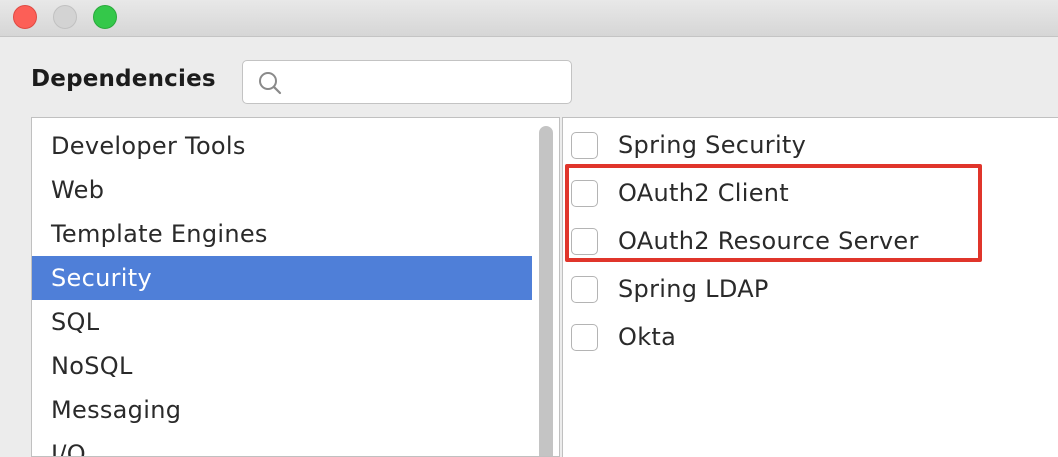  What do you see at coordinates (282, 322) in the screenshot?
I see `category-item-sql: SQL` at bounding box center [282, 322].